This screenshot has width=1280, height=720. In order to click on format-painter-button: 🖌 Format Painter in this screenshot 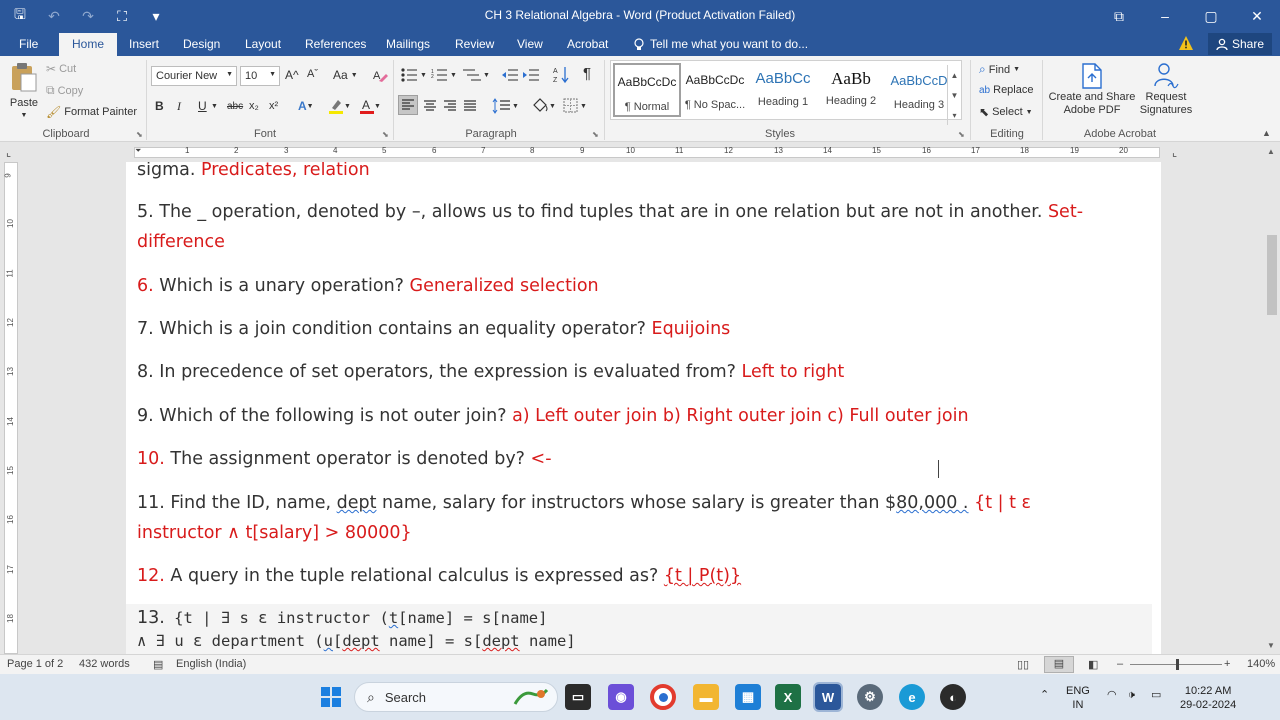, I will do `click(91, 112)`.